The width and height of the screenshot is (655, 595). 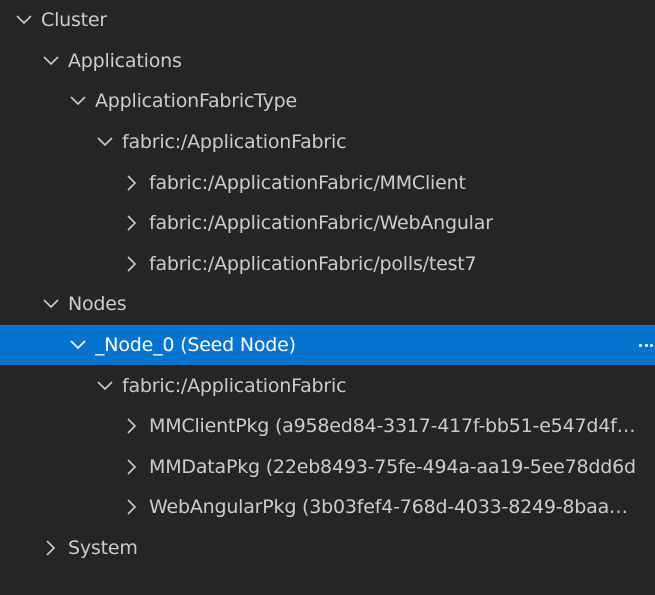 What do you see at coordinates (313, 263) in the screenshot?
I see `tree-item-label: fabric:/ApplicationFabric/polls/test7` at bounding box center [313, 263].